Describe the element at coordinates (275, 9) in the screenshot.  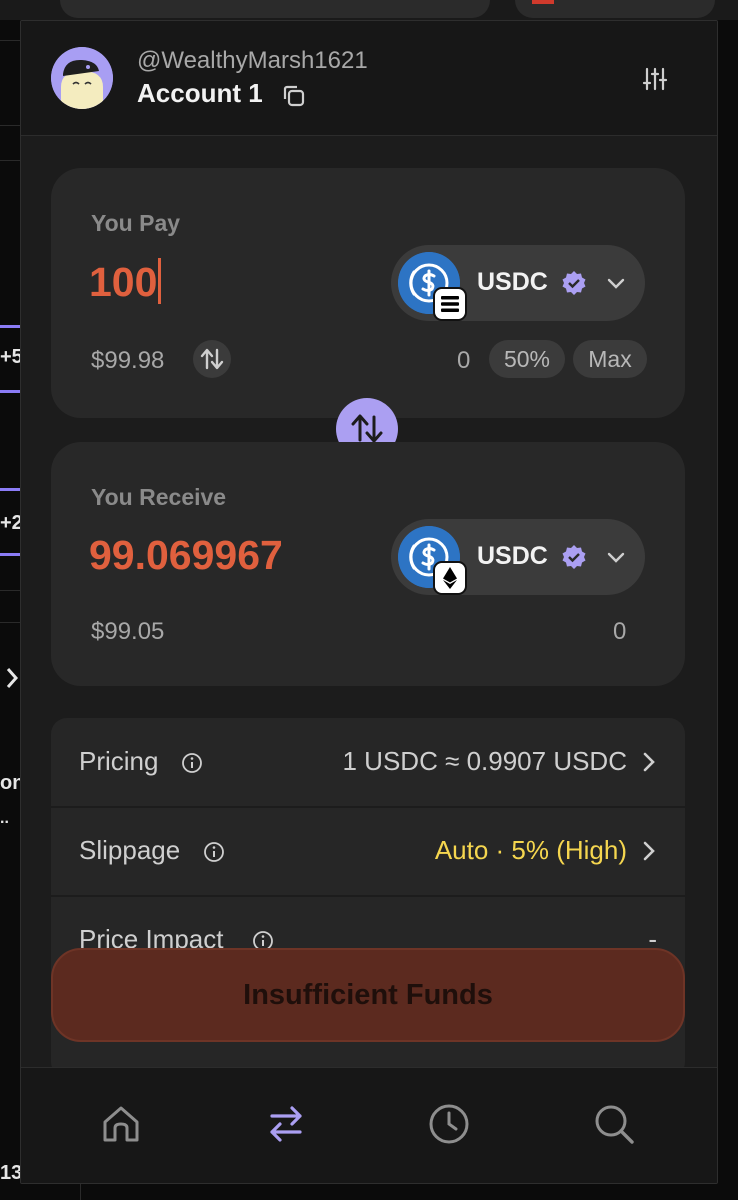
I see `browser-address-bar` at that location.